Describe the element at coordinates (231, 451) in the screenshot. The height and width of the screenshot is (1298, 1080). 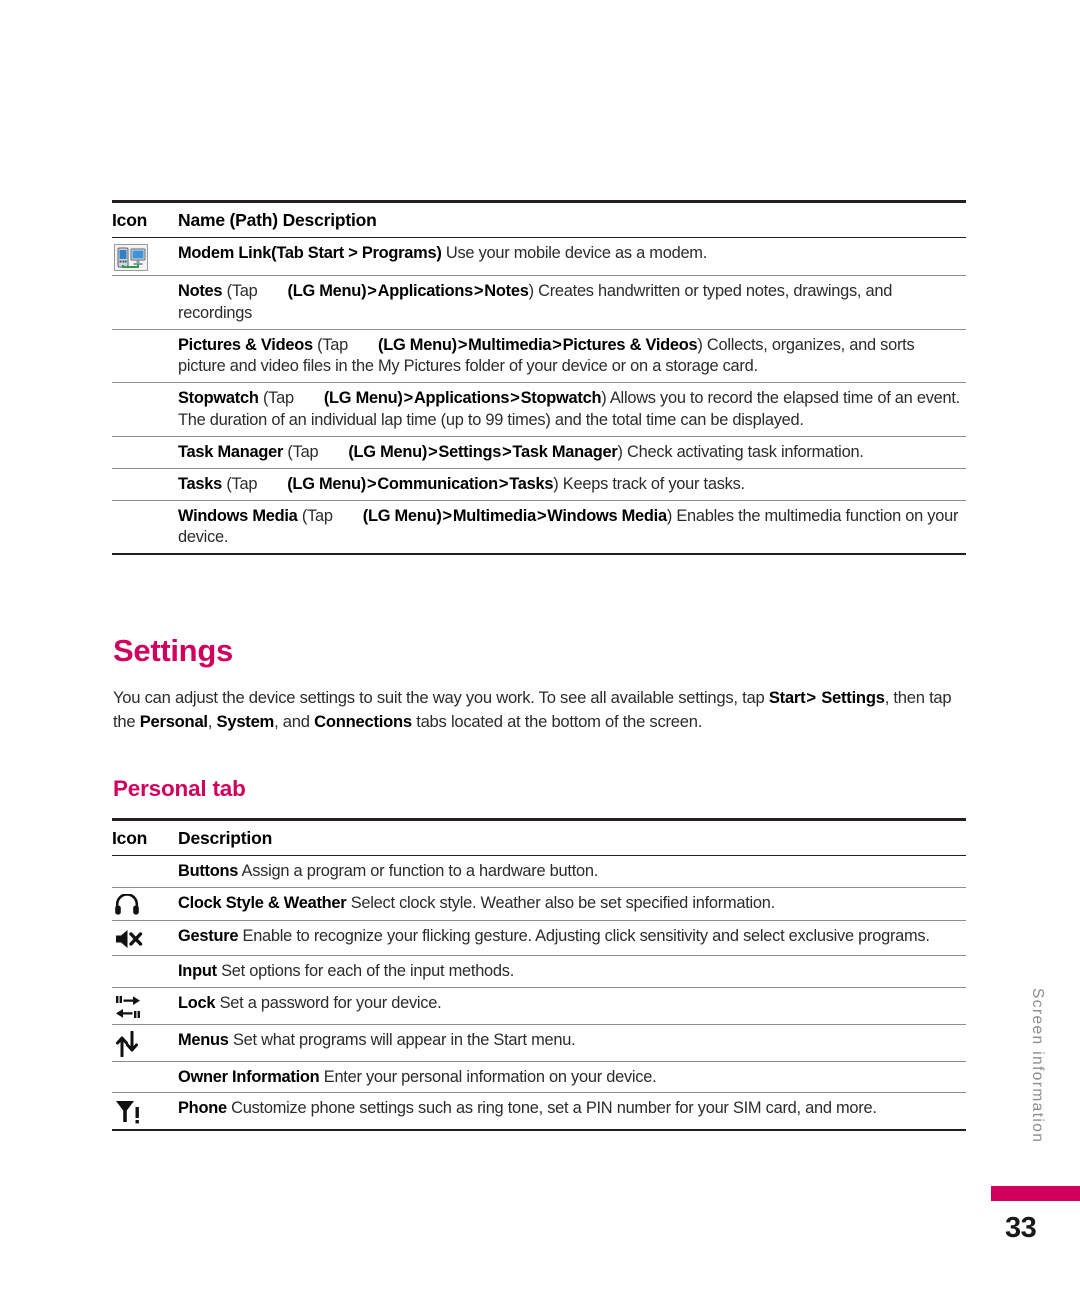
I see `row-title: Task Manager` at that location.